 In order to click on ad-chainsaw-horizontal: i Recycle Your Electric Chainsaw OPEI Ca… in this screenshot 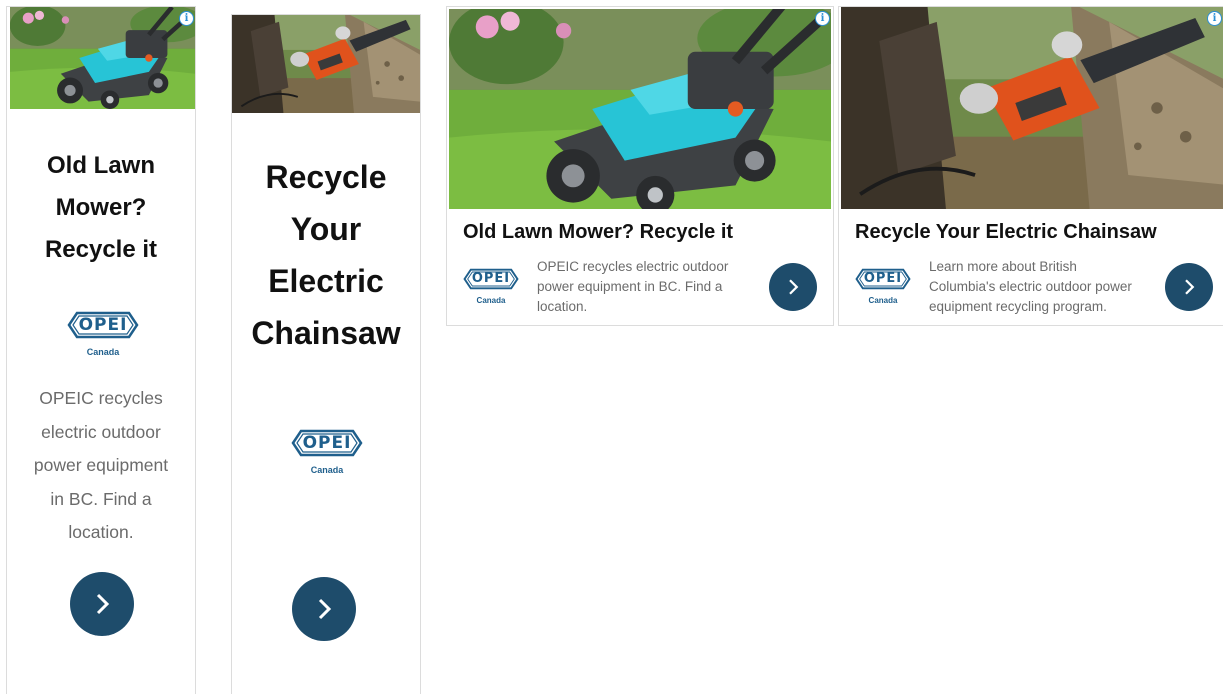, I will do `click(1030, 166)`.